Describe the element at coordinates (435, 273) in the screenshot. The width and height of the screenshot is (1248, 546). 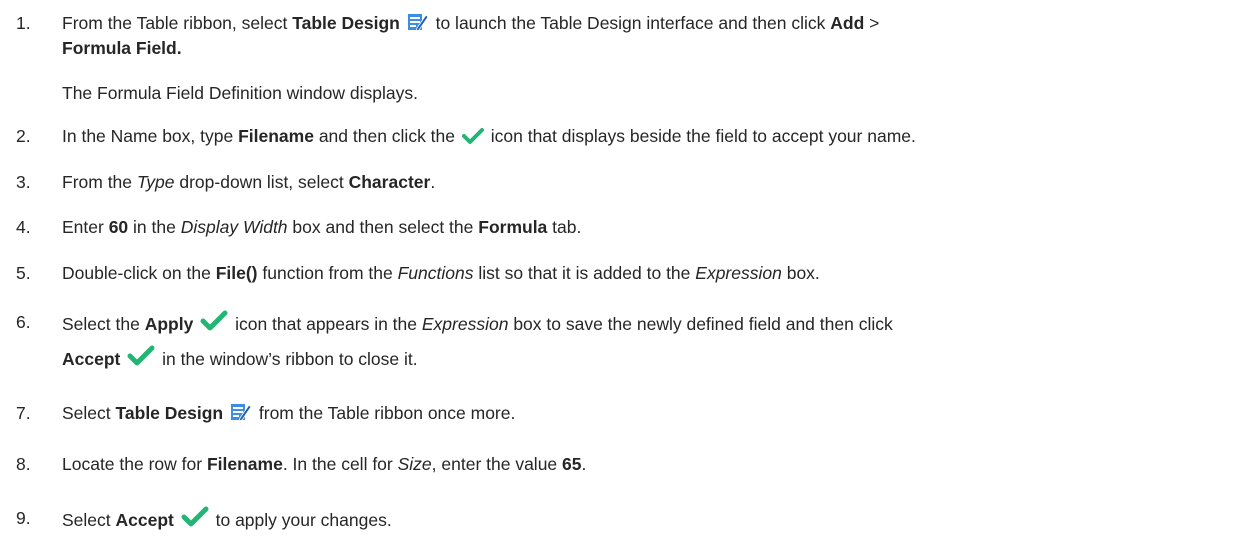
I see `italic-run: Functions` at that location.